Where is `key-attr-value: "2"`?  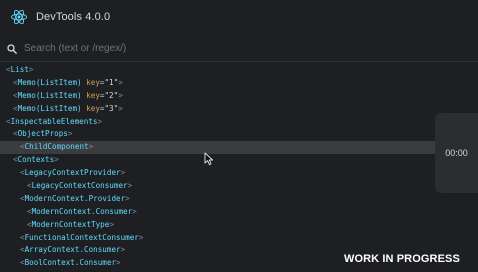 key-attr-value: "2" is located at coordinates (111, 95).